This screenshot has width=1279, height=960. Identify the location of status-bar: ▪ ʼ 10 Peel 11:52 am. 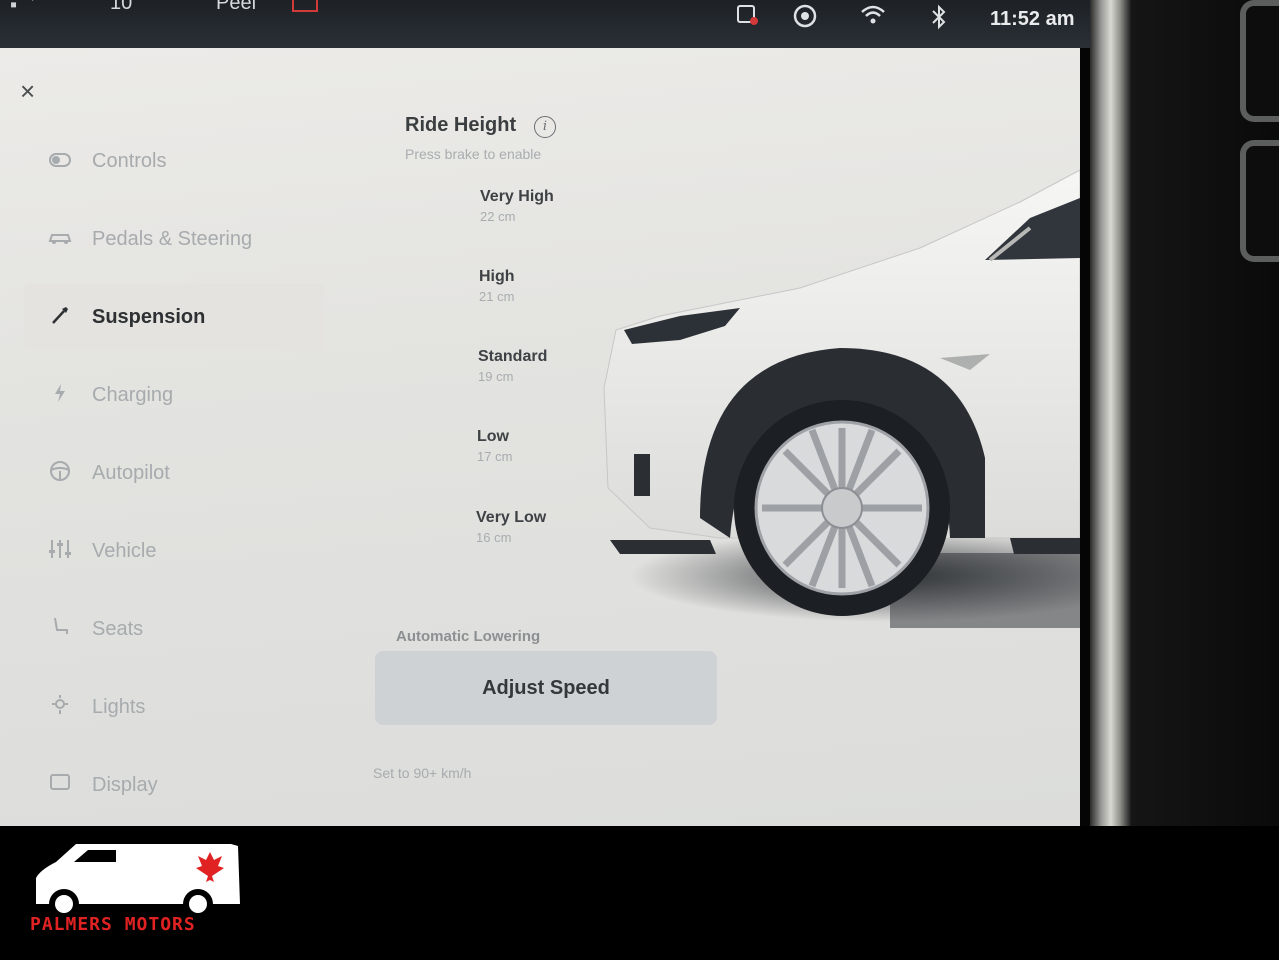
(550, 24).